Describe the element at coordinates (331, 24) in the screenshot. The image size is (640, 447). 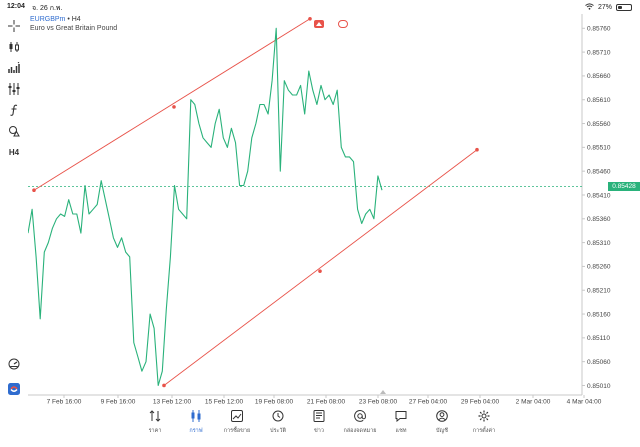
I see `chart-badges` at that location.